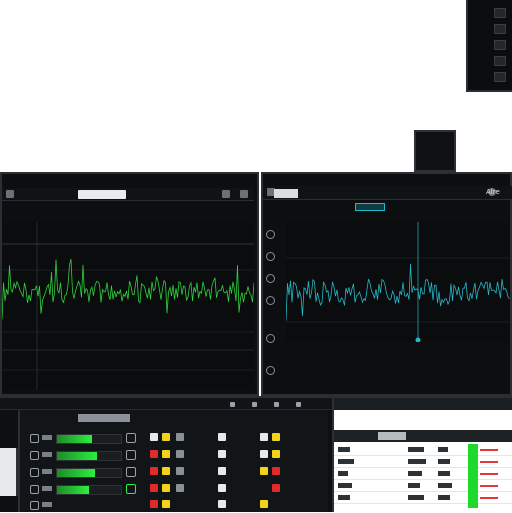 This screenshot has height=513, width=512. Describe the element at coordinates (10, 194) in the screenshot. I see `menu-icon` at that location.